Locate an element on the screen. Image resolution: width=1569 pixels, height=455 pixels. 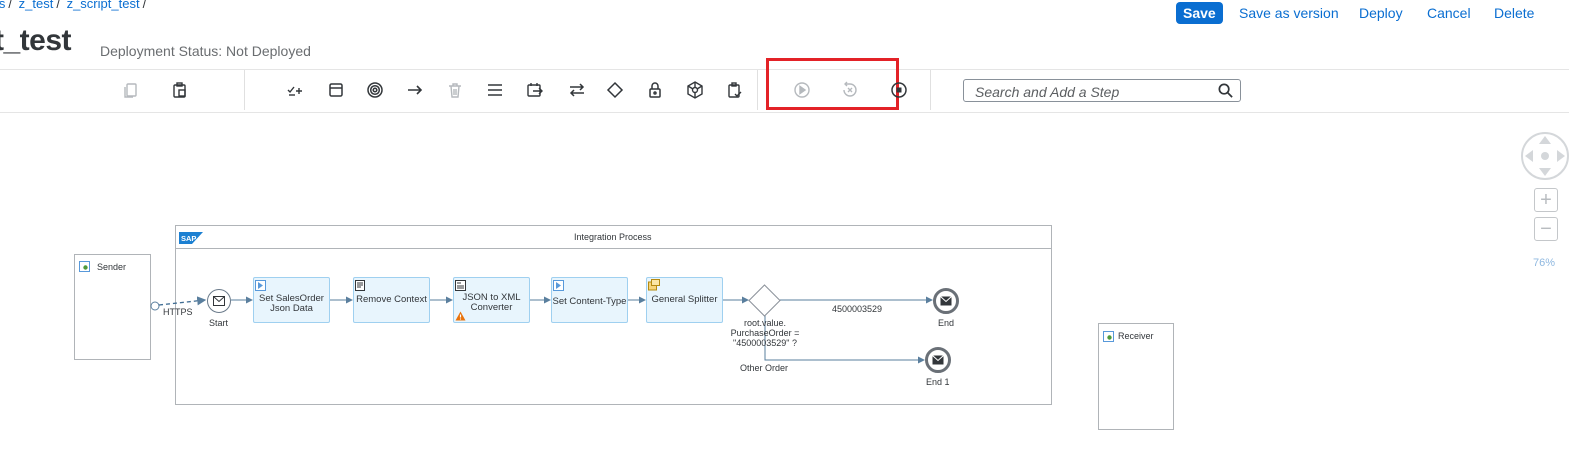
start-event is located at coordinates (219, 301).